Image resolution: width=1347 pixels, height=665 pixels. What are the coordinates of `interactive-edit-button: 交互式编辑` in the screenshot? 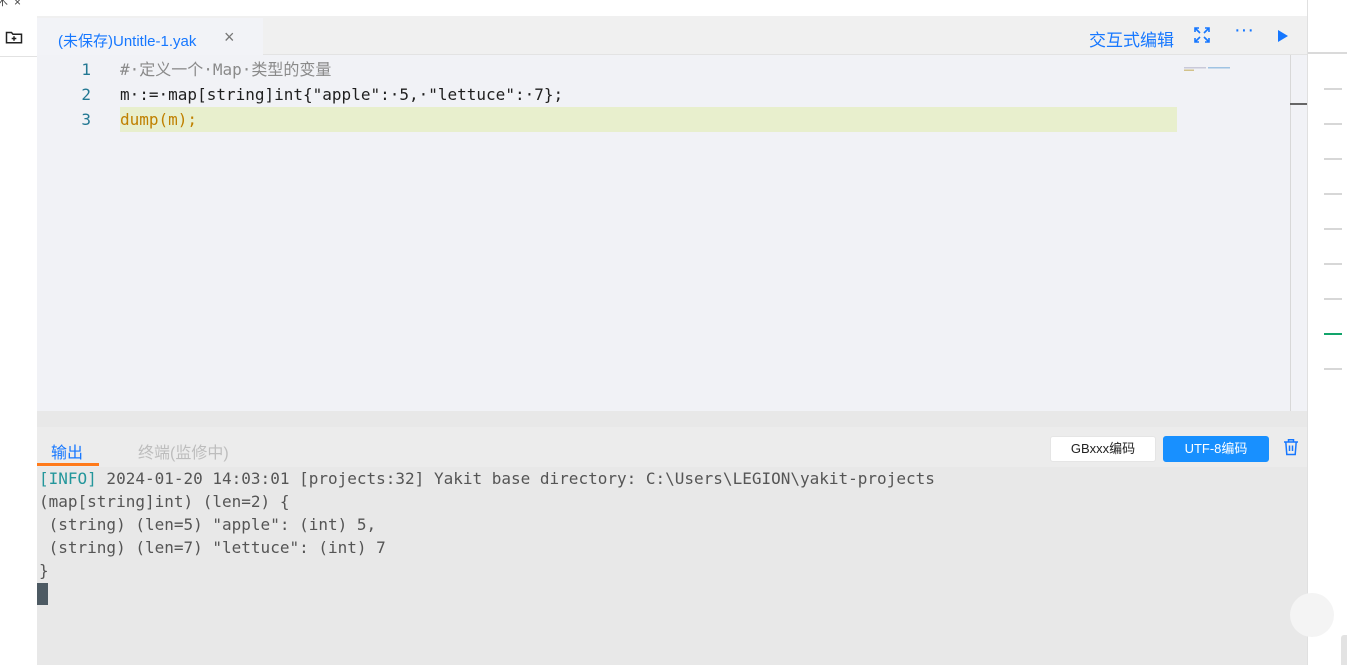 It's located at (1131, 38).